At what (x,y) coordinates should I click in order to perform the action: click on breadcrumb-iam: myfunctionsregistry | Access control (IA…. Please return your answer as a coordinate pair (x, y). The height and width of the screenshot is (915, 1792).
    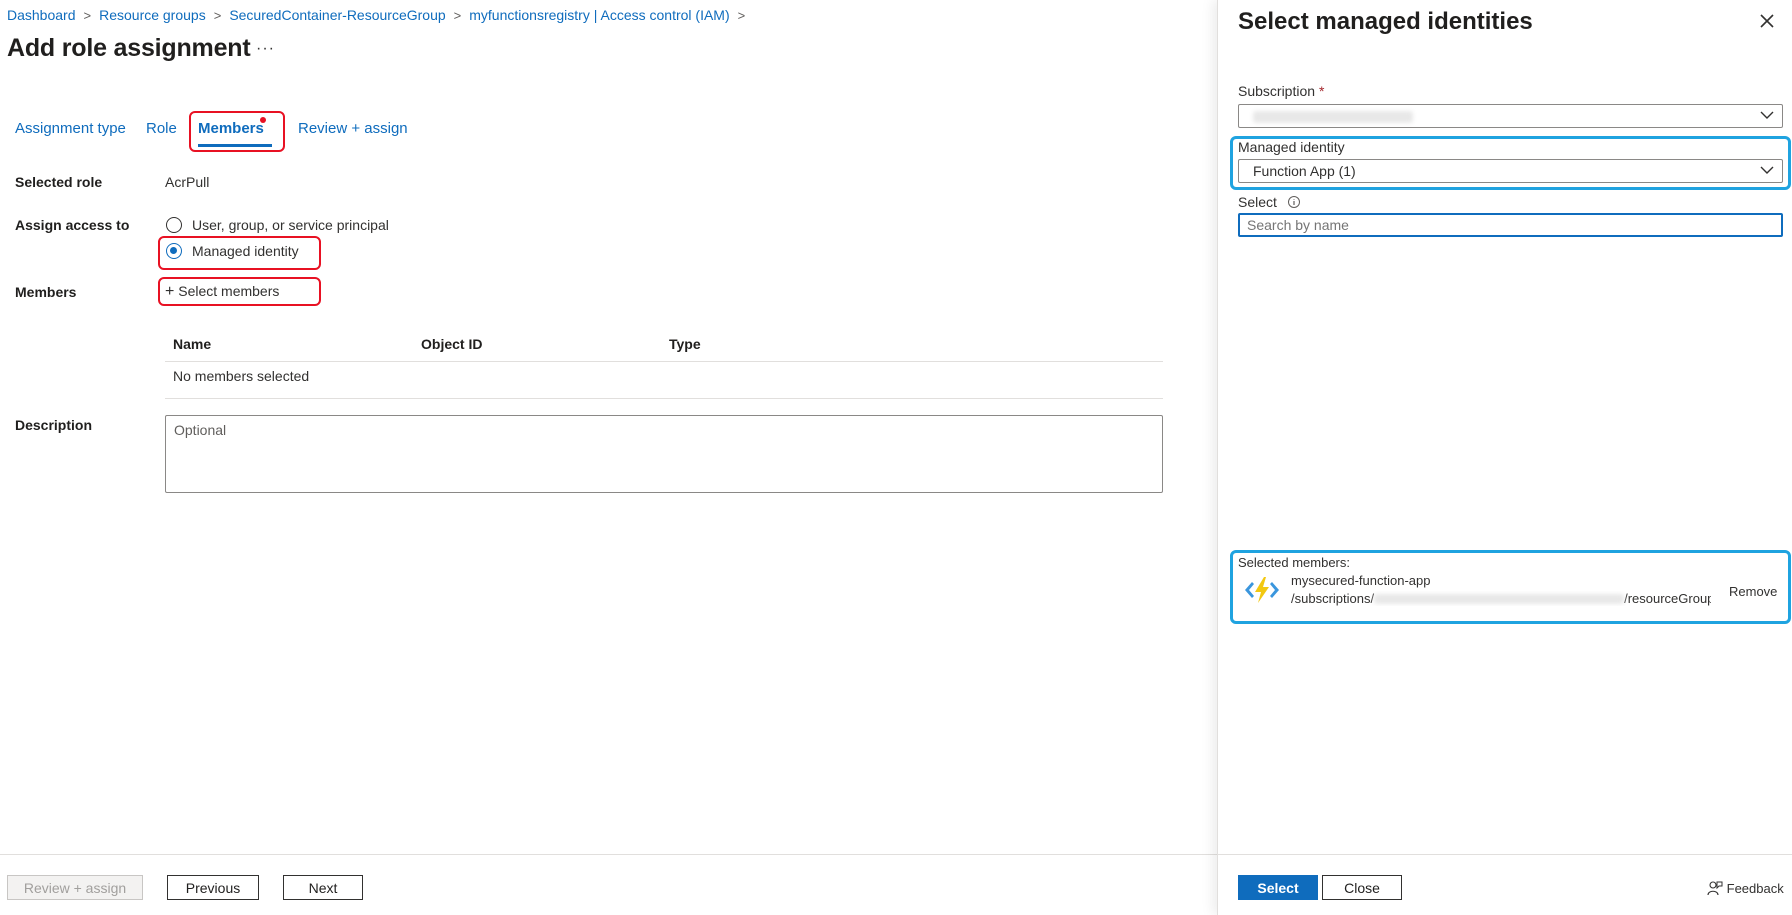
    Looking at the image, I should click on (599, 15).